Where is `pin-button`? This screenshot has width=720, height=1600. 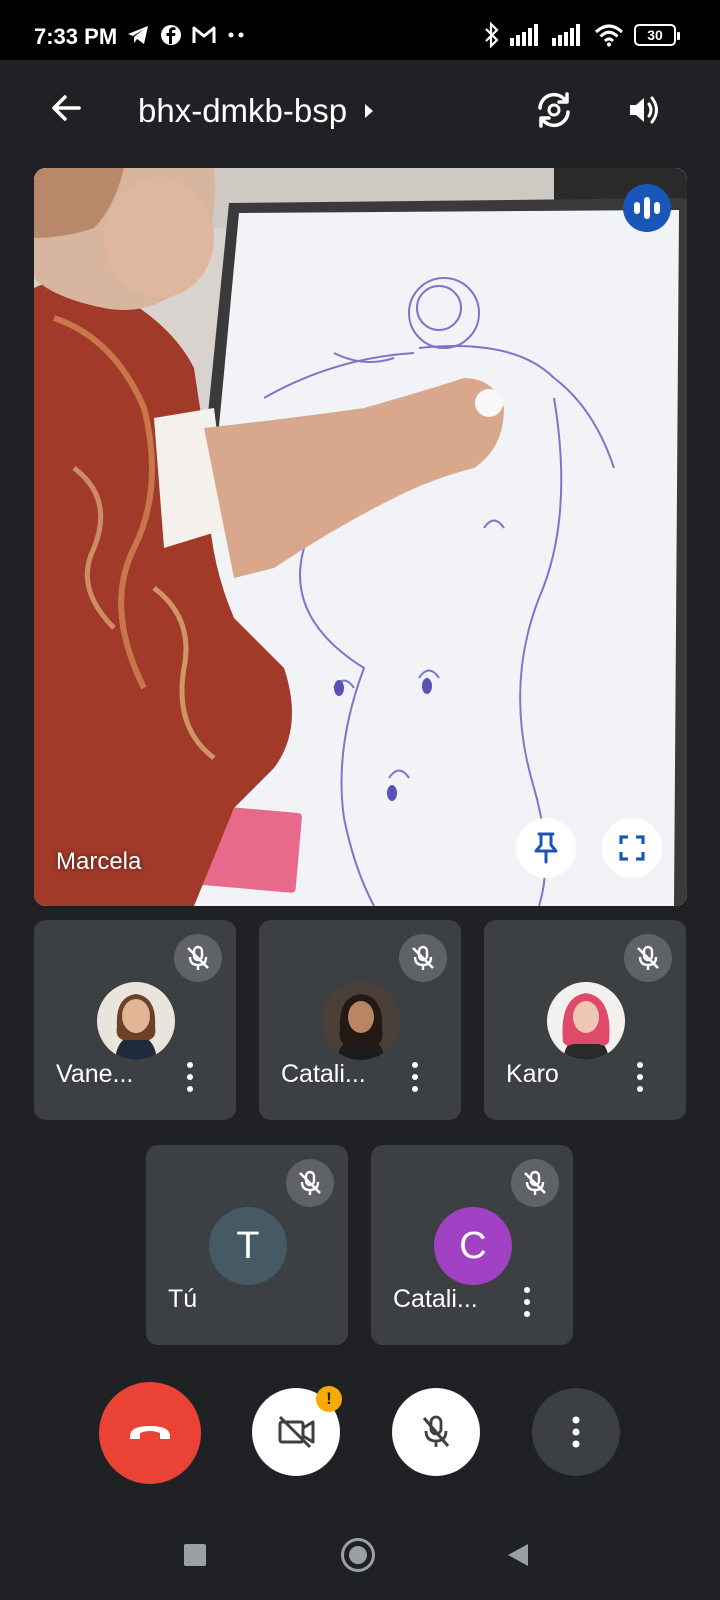 pin-button is located at coordinates (546, 848).